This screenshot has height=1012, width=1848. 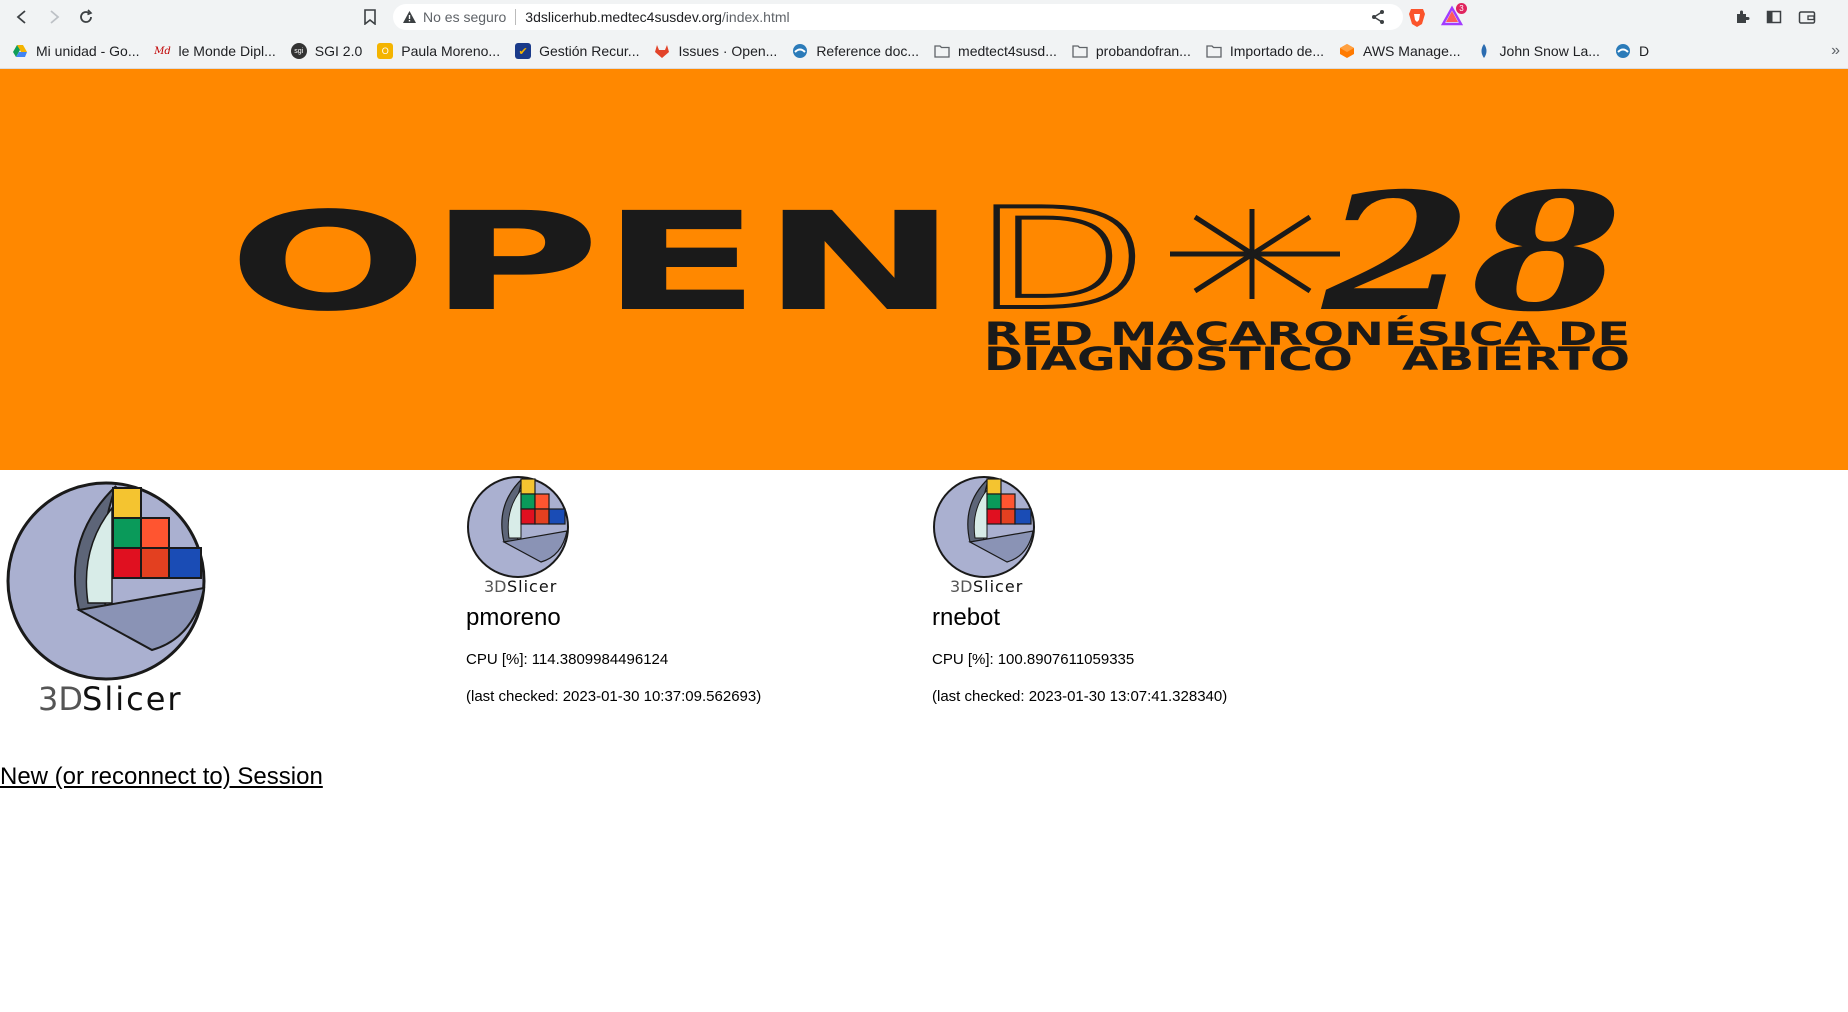 I want to click on aws-icon, so click(x=1347, y=51).